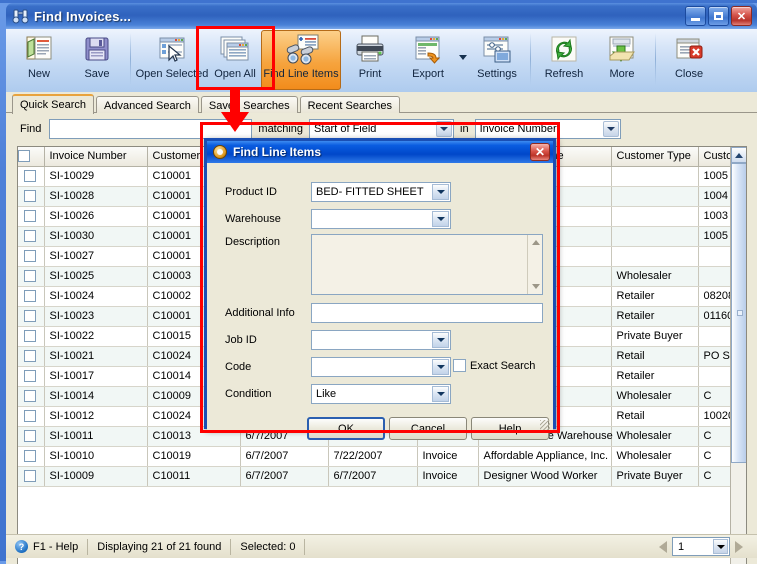 The height and width of the screenshot is (564, 757). What do you see at coordinates (738, 313) in the screenshot?
I see `vertical-scroll-thumb` at bounding box center [738, 313].